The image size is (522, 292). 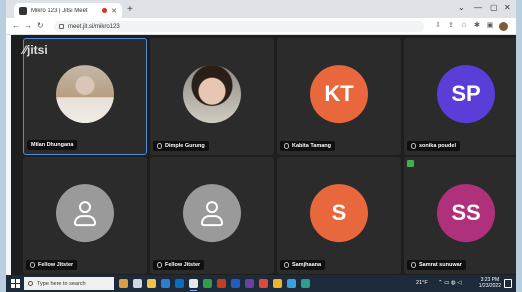 I want to click on participant-name: sonika poudel, so click(x=437, y=146).